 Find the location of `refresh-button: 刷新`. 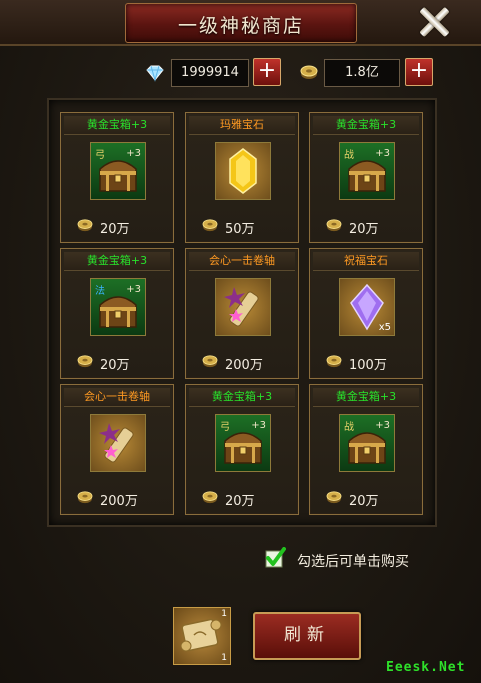

refresh-button: 刷新 is located at coordinates (307, 636).